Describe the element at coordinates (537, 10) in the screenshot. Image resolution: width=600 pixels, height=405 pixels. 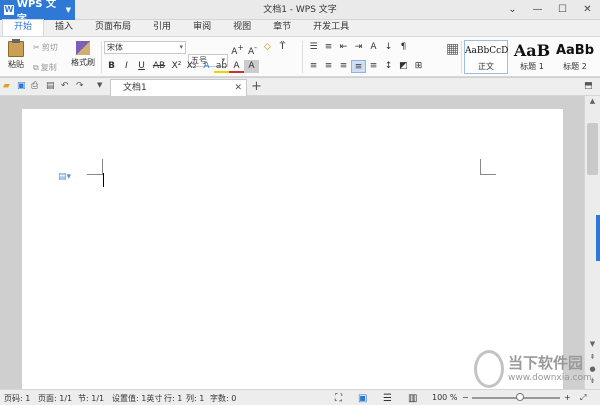
I see `minimize-button: —` at that location.